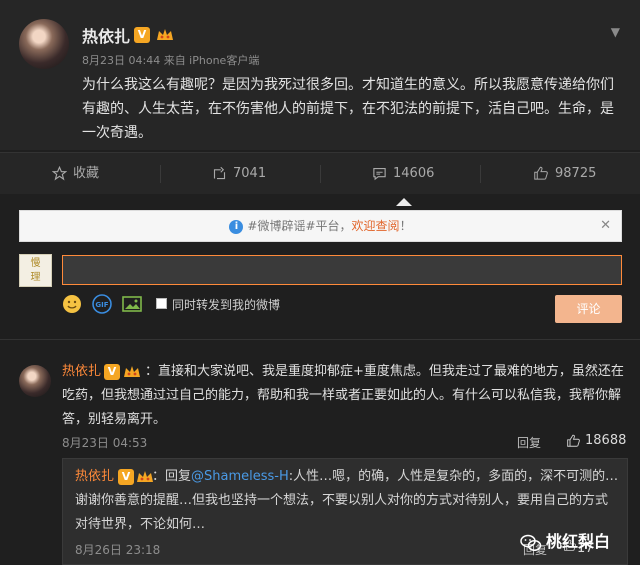 This screenshot has height=565, width=640. I want to click on rumor-notice-bar: i #微博辟谣#平台，欢迎查阅！ ✕, so click(320, 226).